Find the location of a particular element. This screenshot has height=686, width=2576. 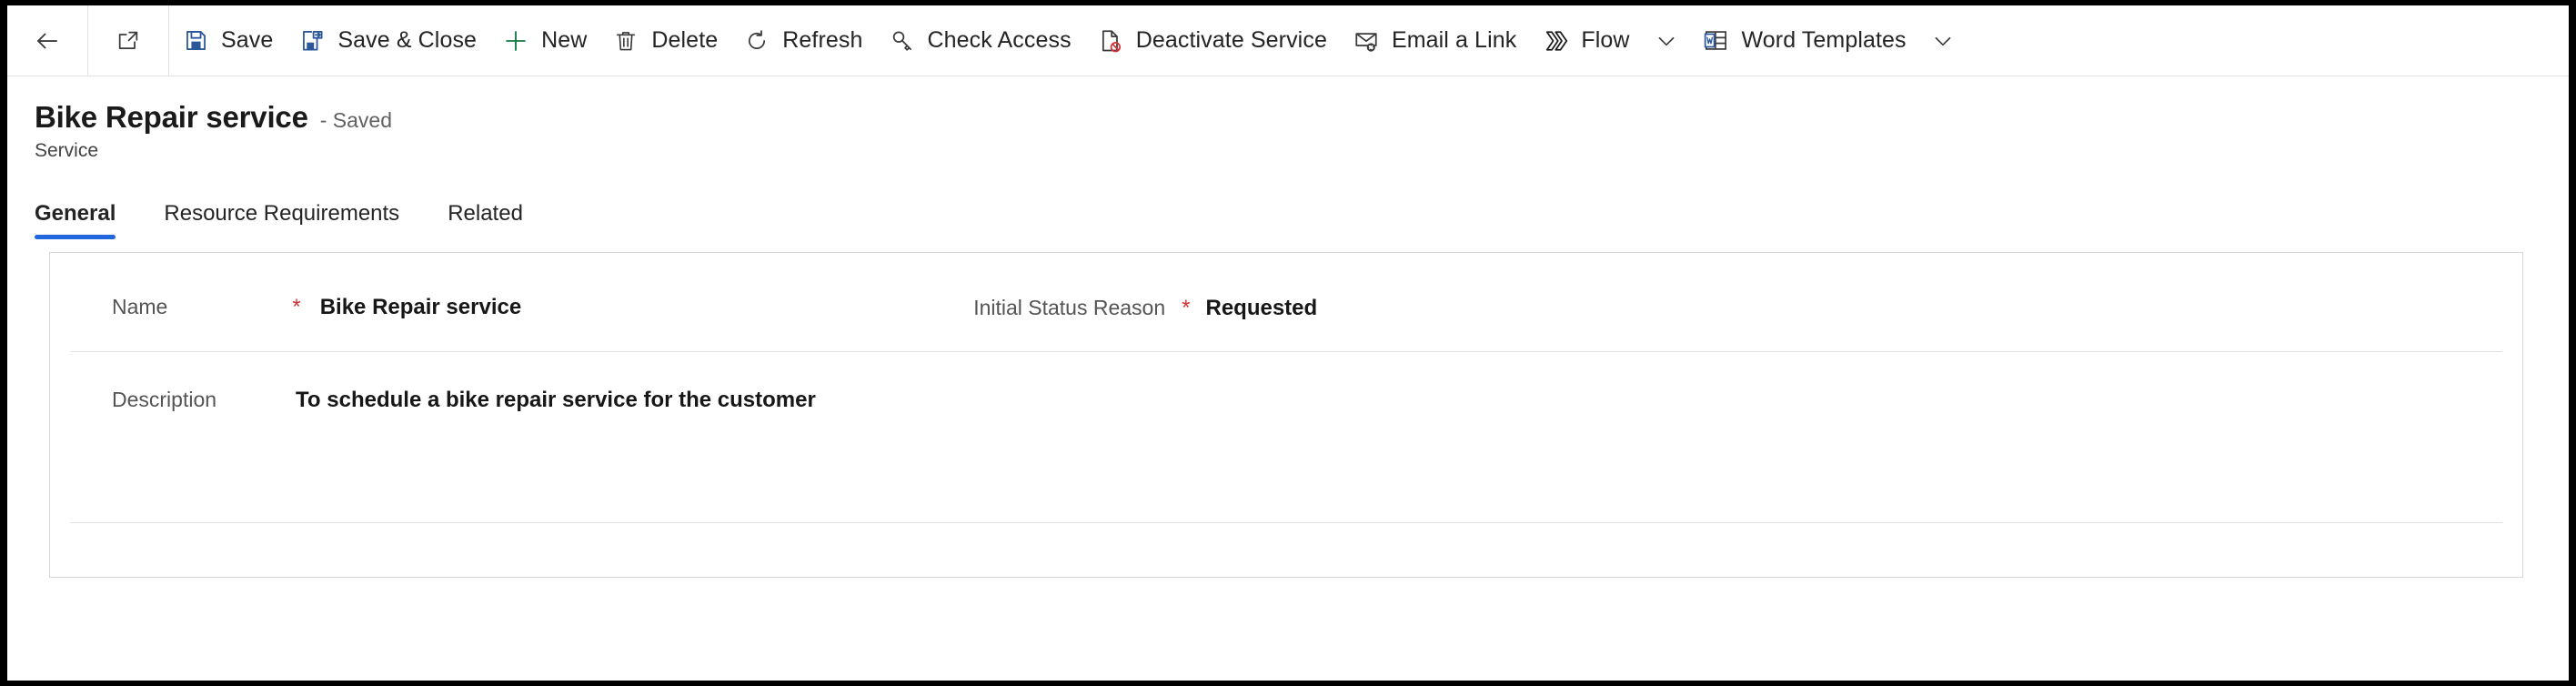

field-initial-status-reason-value: Requested is located at coordinates (1261, 308).